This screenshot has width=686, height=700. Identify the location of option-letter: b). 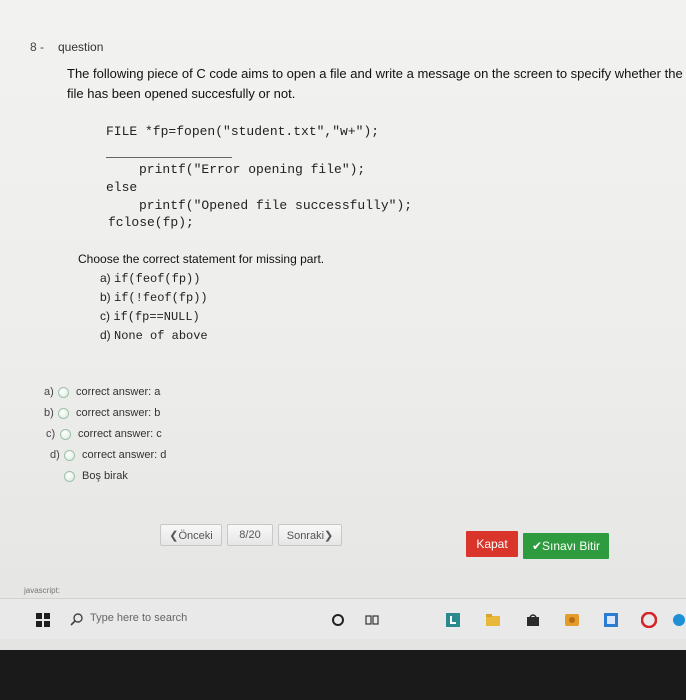
(105, 297).